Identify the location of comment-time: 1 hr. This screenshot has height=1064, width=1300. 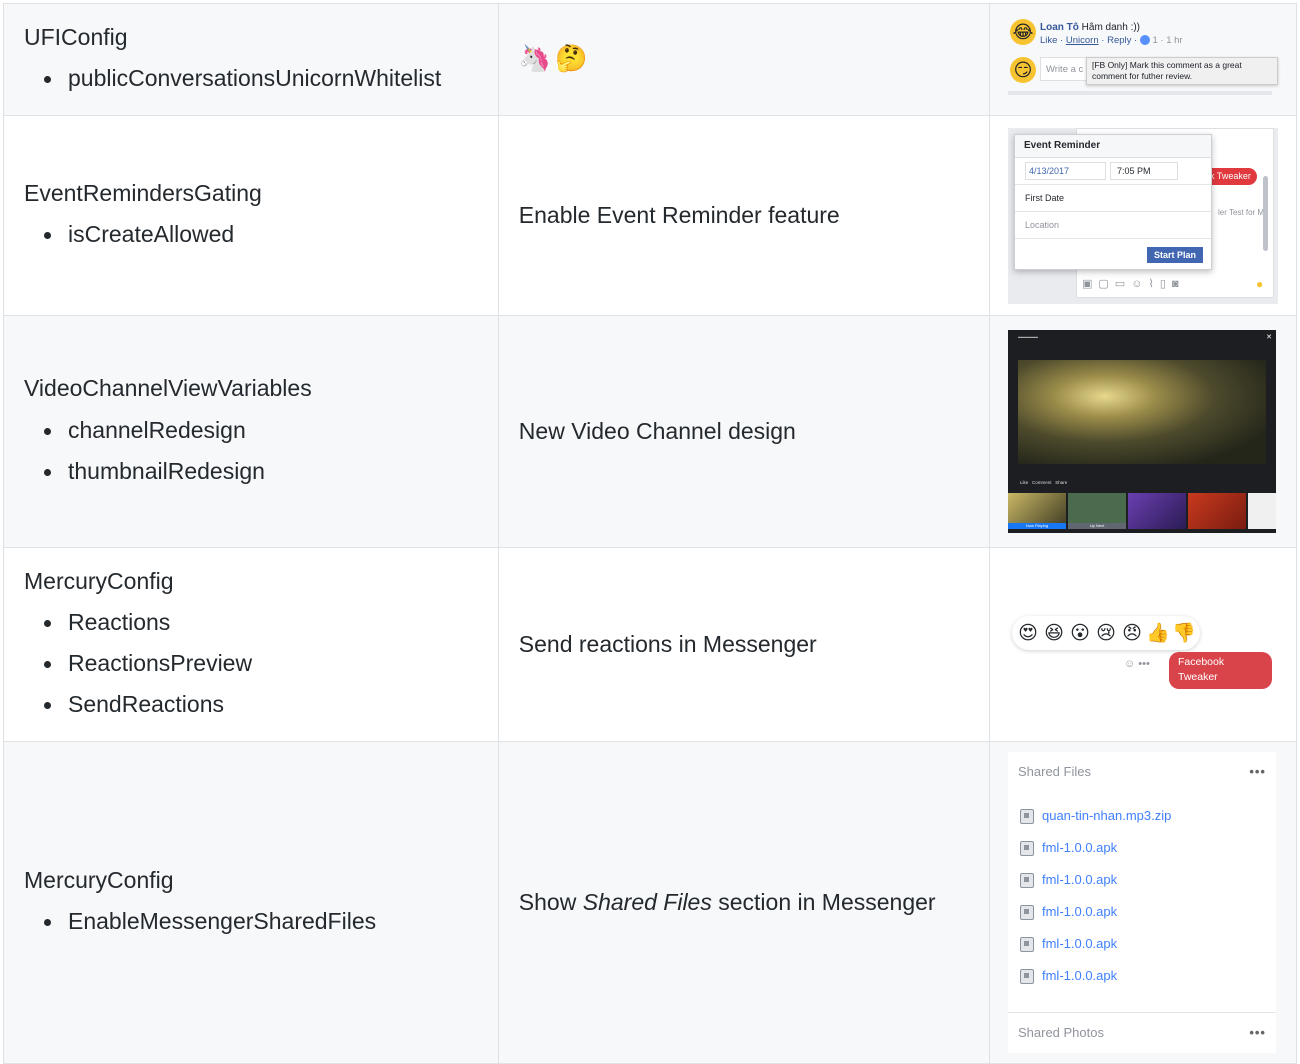
(1174, 40).